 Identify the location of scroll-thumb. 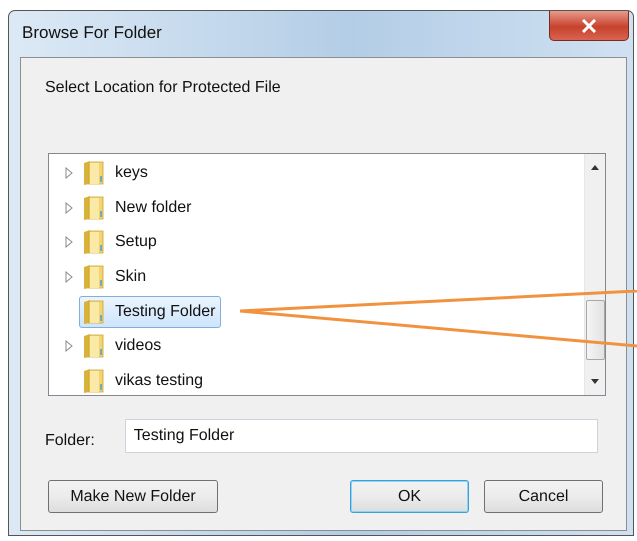
(595, 330).